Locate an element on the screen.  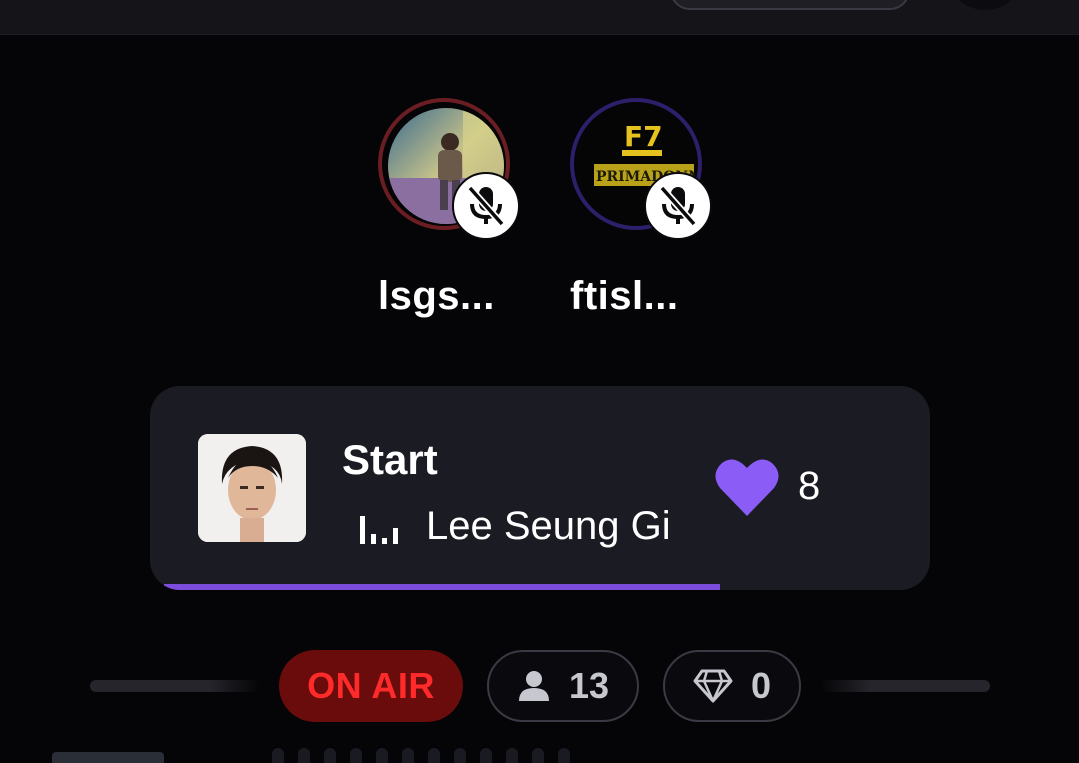
svg-text: F7 is located at coordinates (643, 136).